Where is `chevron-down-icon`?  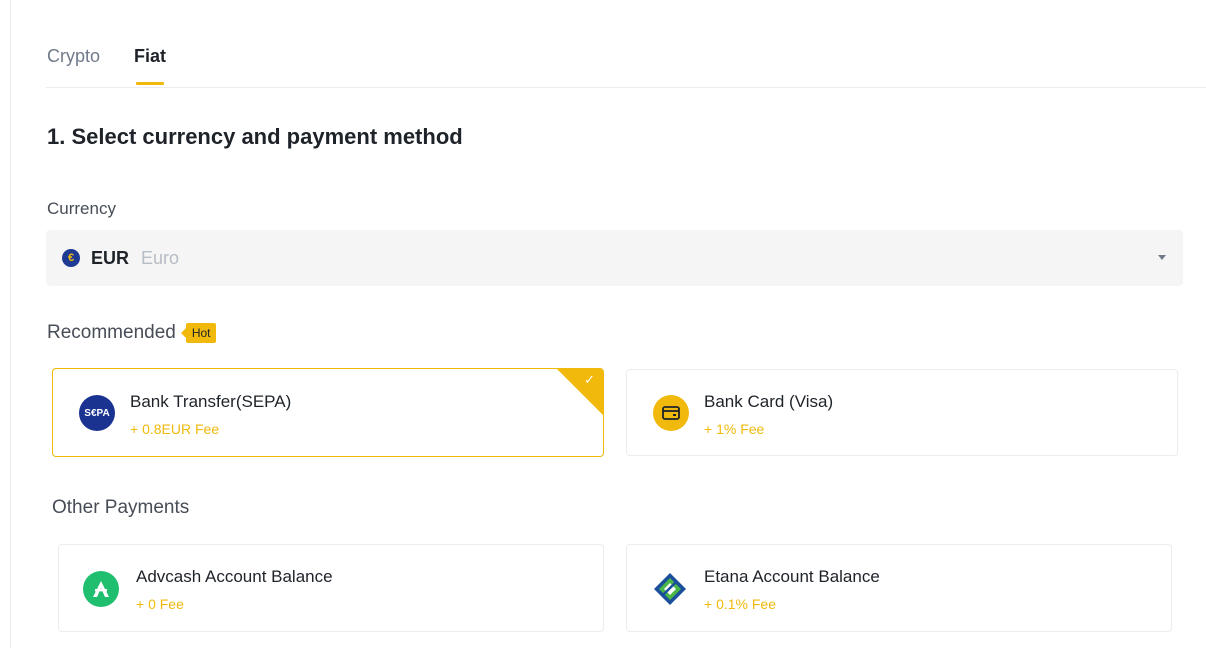 chevron-down-icon is located at coordinates (1162, 257).